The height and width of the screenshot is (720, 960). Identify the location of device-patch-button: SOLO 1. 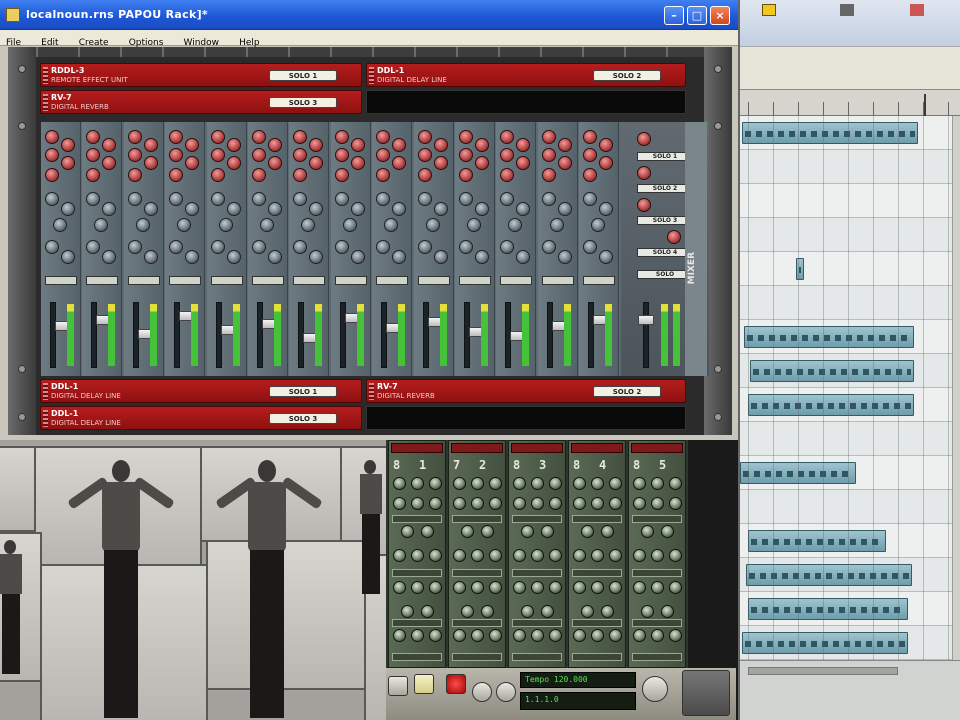
(303, 391).